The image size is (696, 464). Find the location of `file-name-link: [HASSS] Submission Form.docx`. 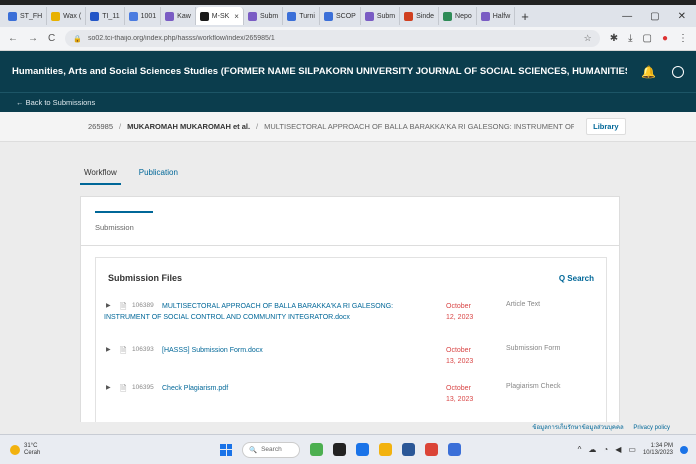

file-name-link: [HASSS] Submission Form.docx is located at coordinates (297, 350).